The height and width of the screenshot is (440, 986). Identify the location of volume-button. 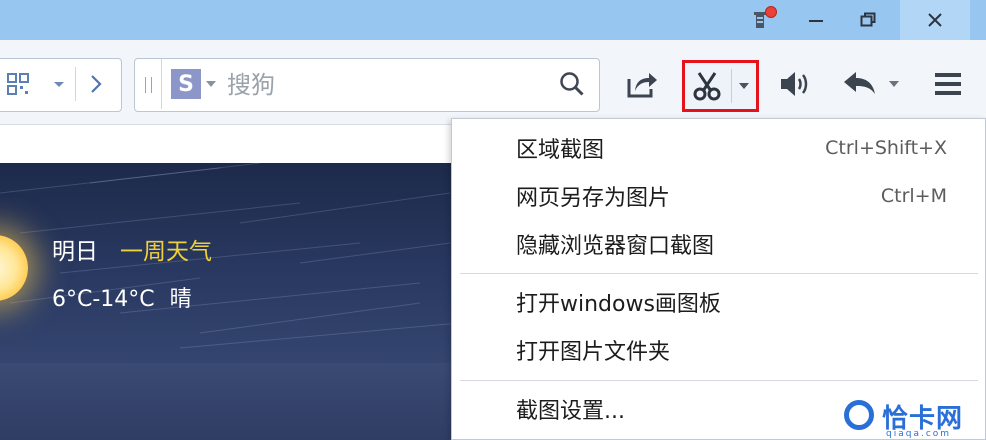
(796, 84).